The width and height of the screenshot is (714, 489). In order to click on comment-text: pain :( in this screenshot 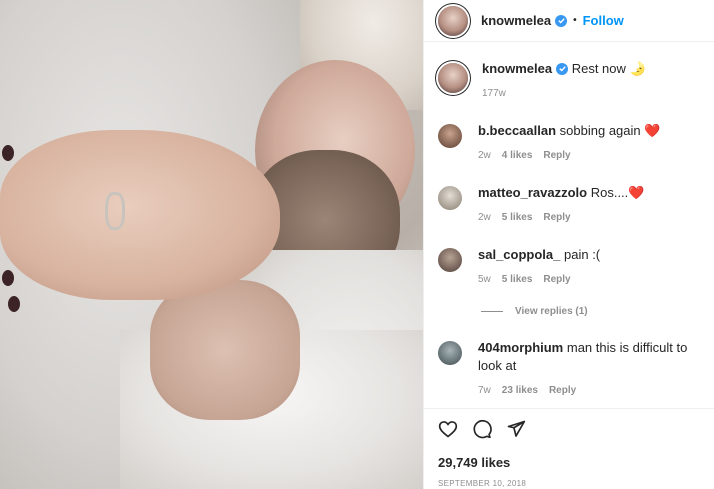, I will do `click(582, 254)`.